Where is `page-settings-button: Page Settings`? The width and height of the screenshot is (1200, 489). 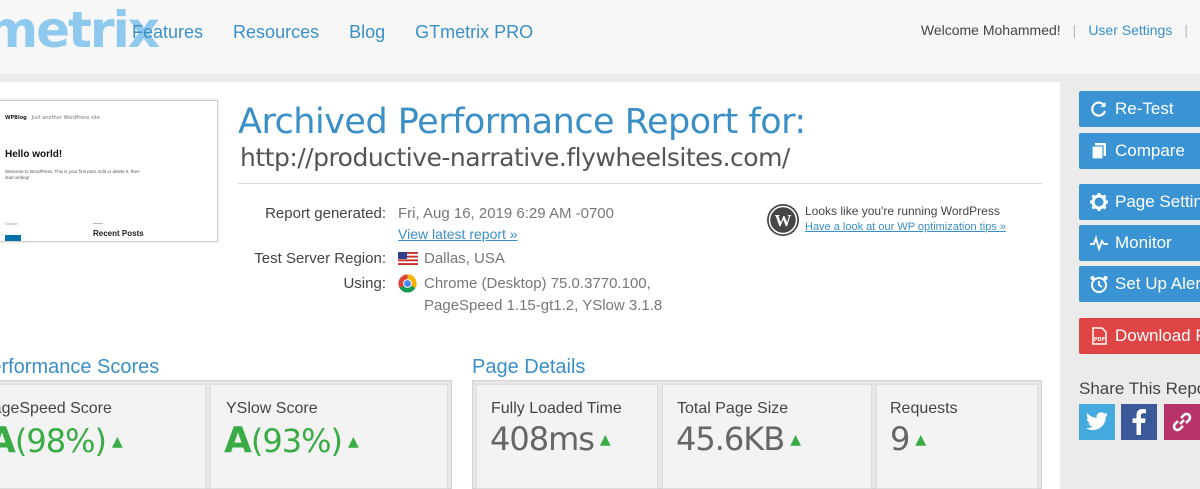 page-settings-button: Page Settings is located at coordinates (1139, 202).